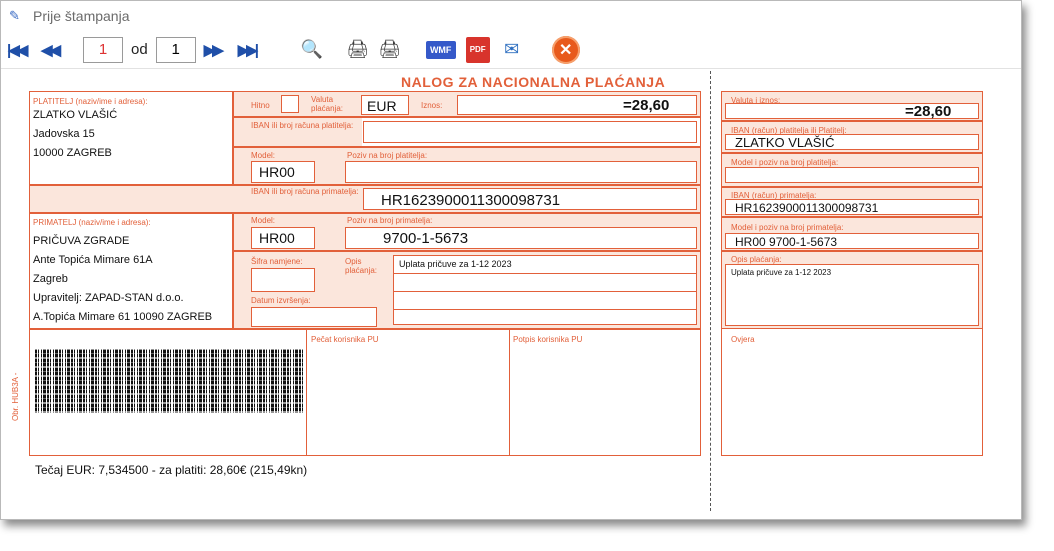  What do you see at coordinates (302, 125) in the screenshot?
I see `payer-iban-label: IBAN ili broj računa platitelja:` at bounding box center [302, 125].